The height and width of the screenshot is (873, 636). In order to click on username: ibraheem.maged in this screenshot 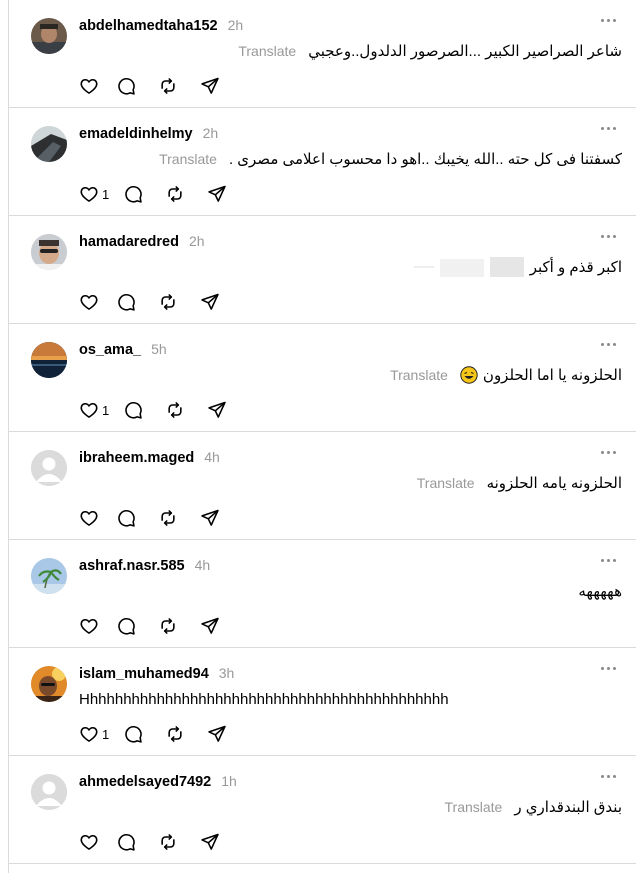, I will do `click(136, 458)`.